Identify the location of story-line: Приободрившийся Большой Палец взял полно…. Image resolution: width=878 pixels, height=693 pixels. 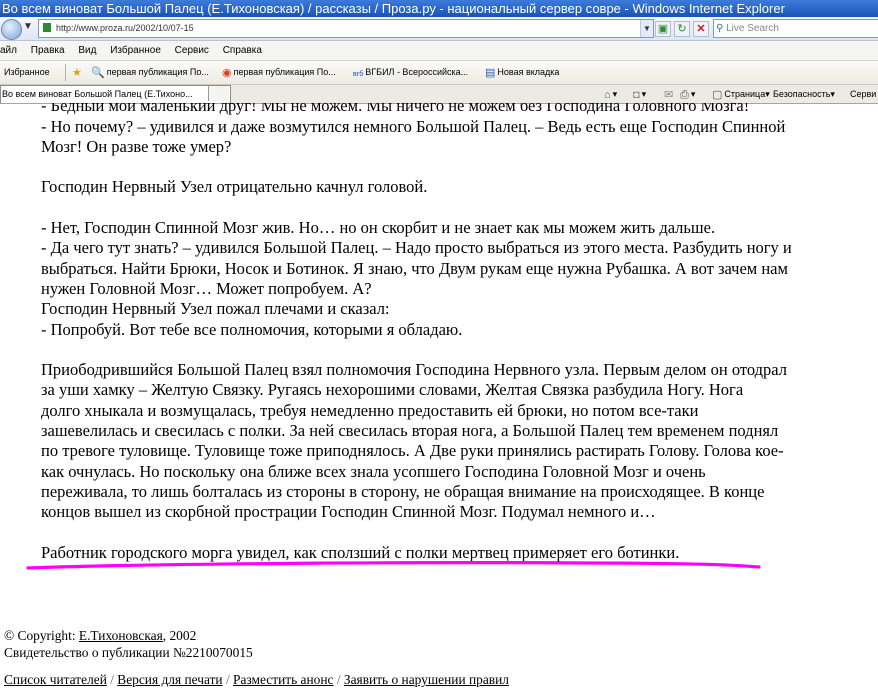
(414, 369).